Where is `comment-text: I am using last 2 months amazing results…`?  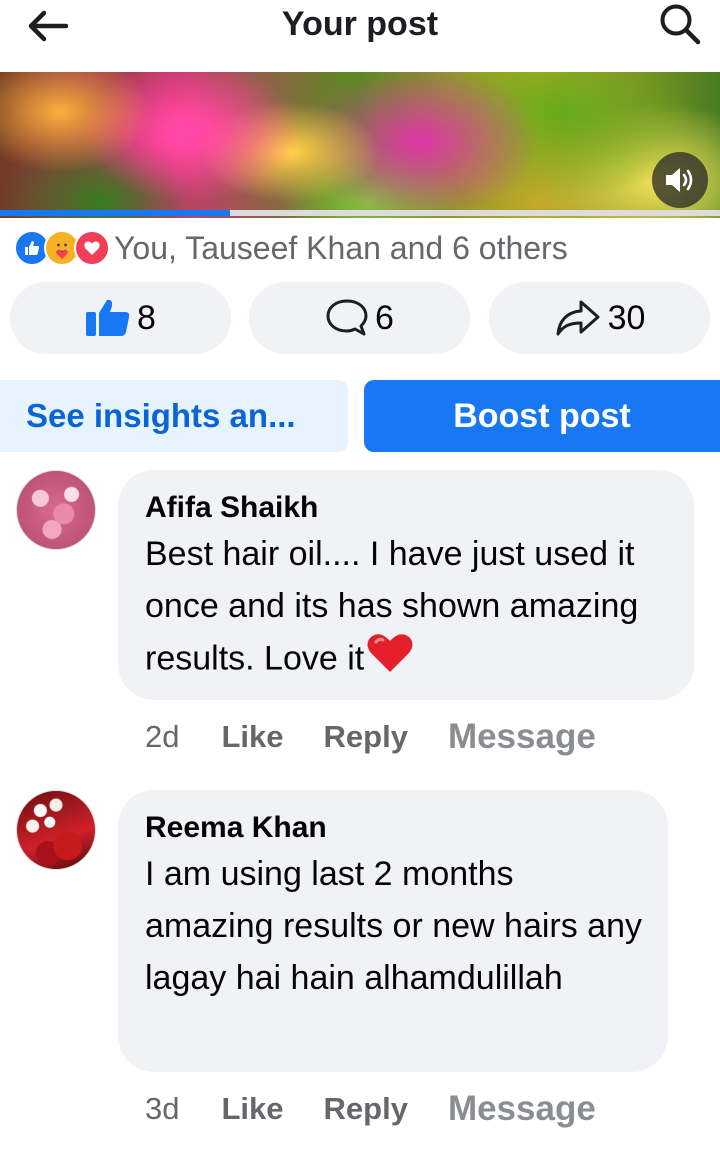
comment-text: I am using last 2 months amazing results… is located at coordinates (394, 926).